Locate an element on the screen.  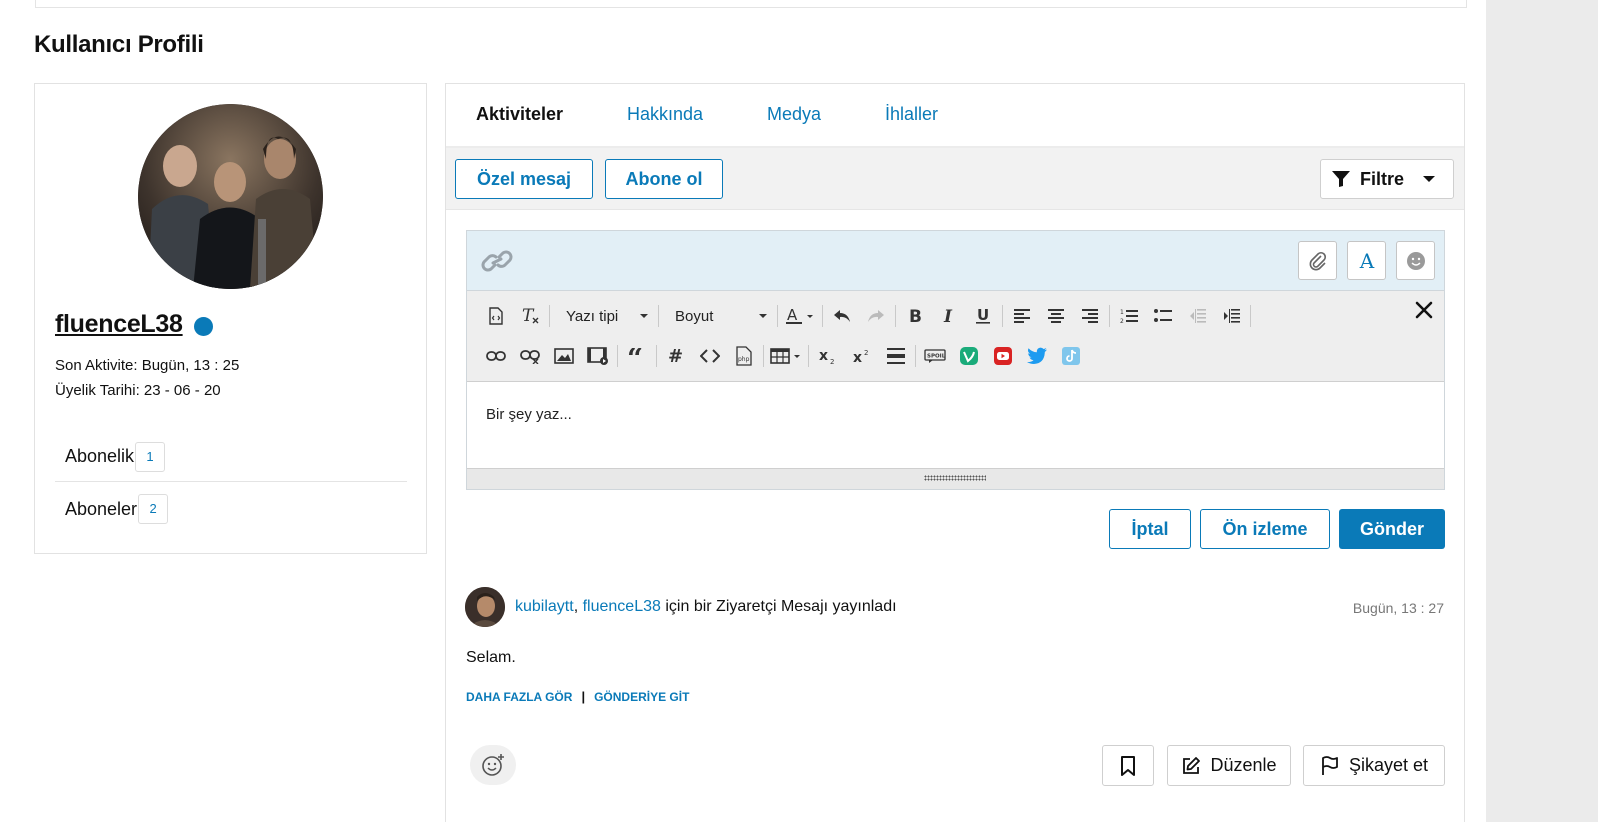
horizontal-rule-icon is located at coordinates (896, 356).